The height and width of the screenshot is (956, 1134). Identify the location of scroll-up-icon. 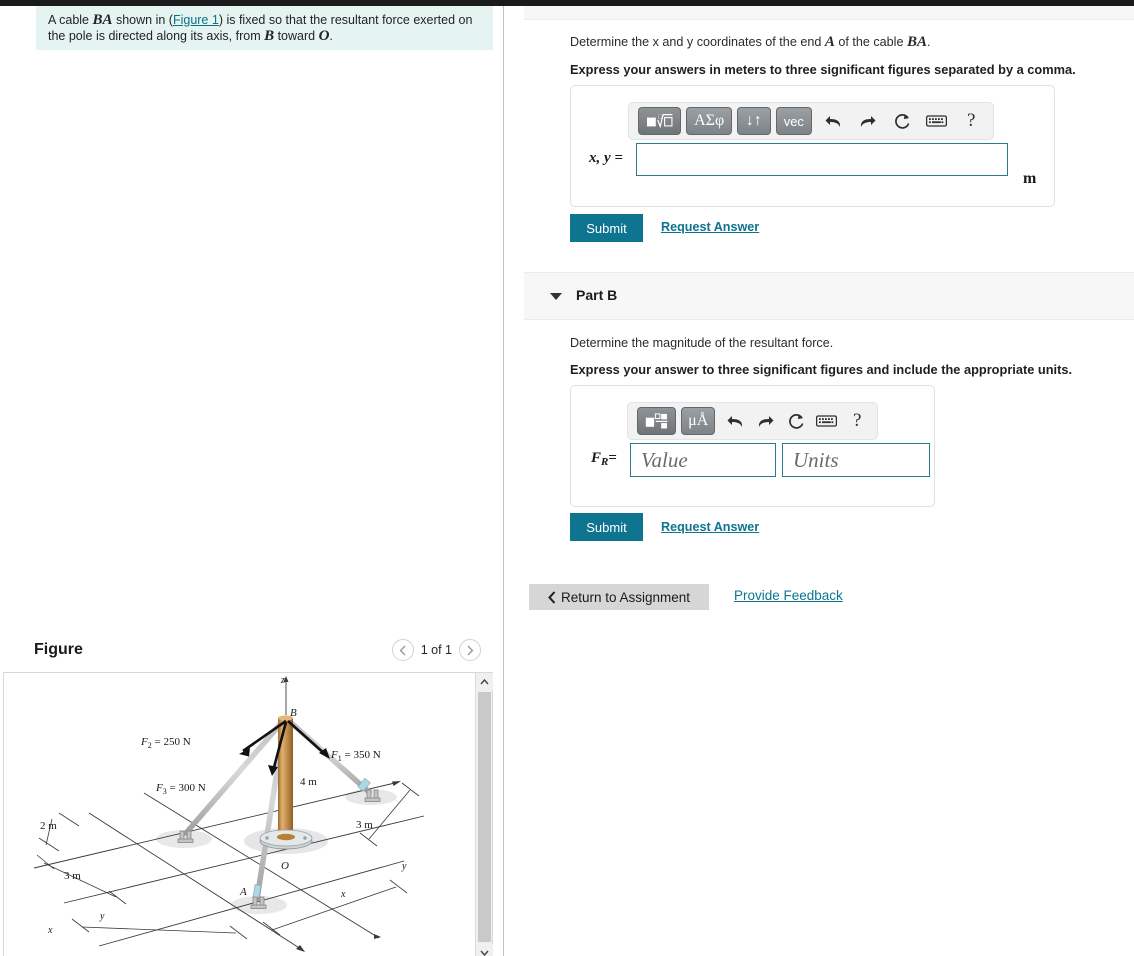
(484, 681).